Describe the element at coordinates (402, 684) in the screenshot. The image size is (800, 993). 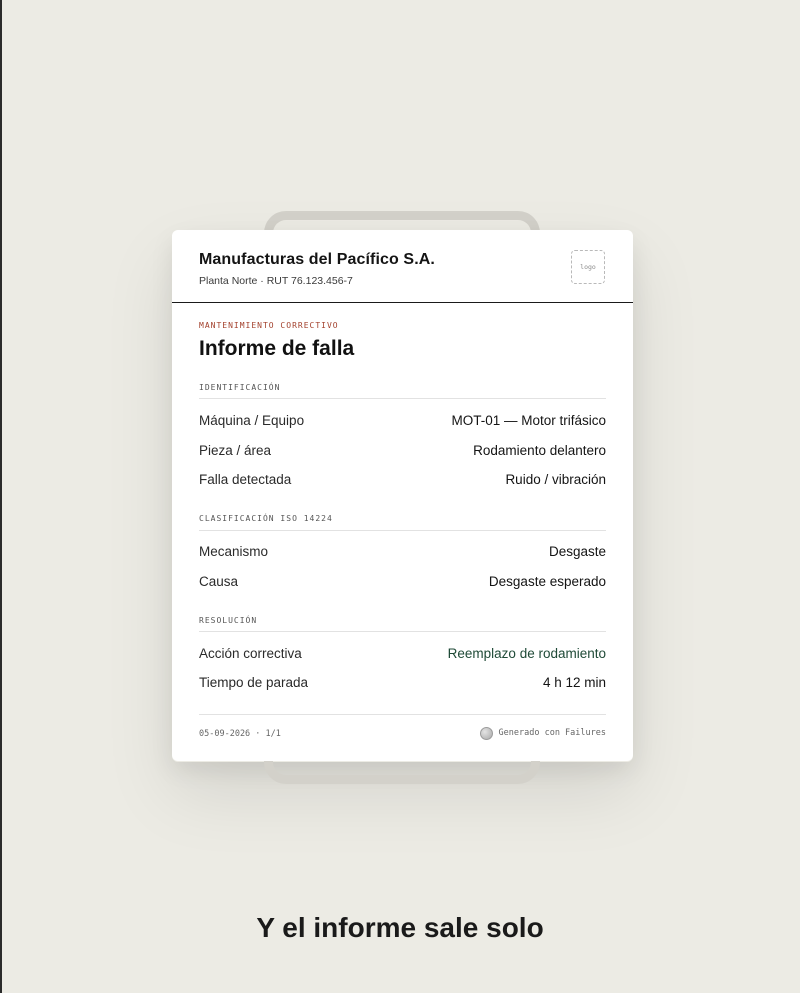
I see `detail-row-tiempo: Tiempo de parada 4 h 12 min` at that location.